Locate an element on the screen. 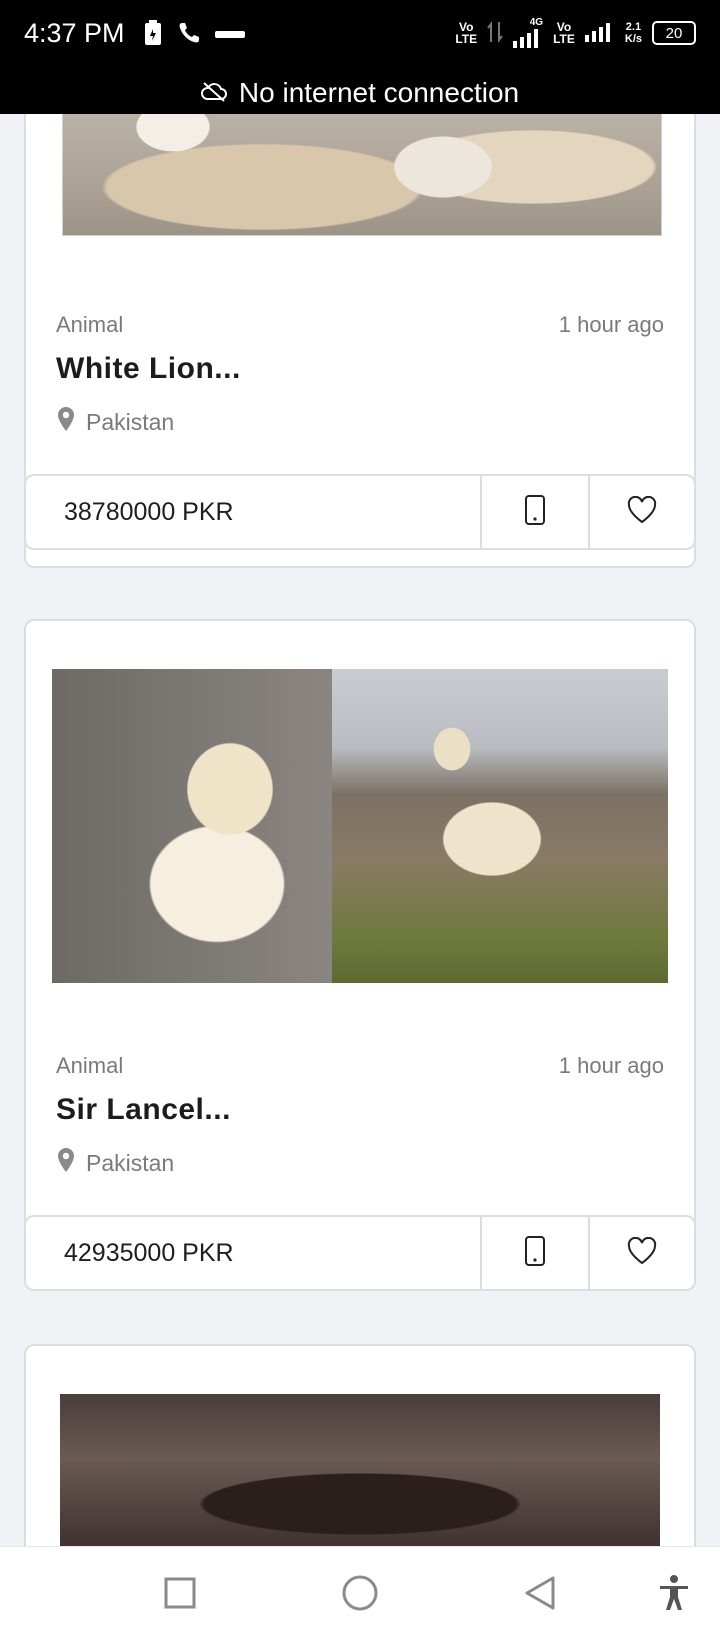 This screenshot has height=1640, width=720. offline-banner: No internet connection is located at coordinates (360, 93).